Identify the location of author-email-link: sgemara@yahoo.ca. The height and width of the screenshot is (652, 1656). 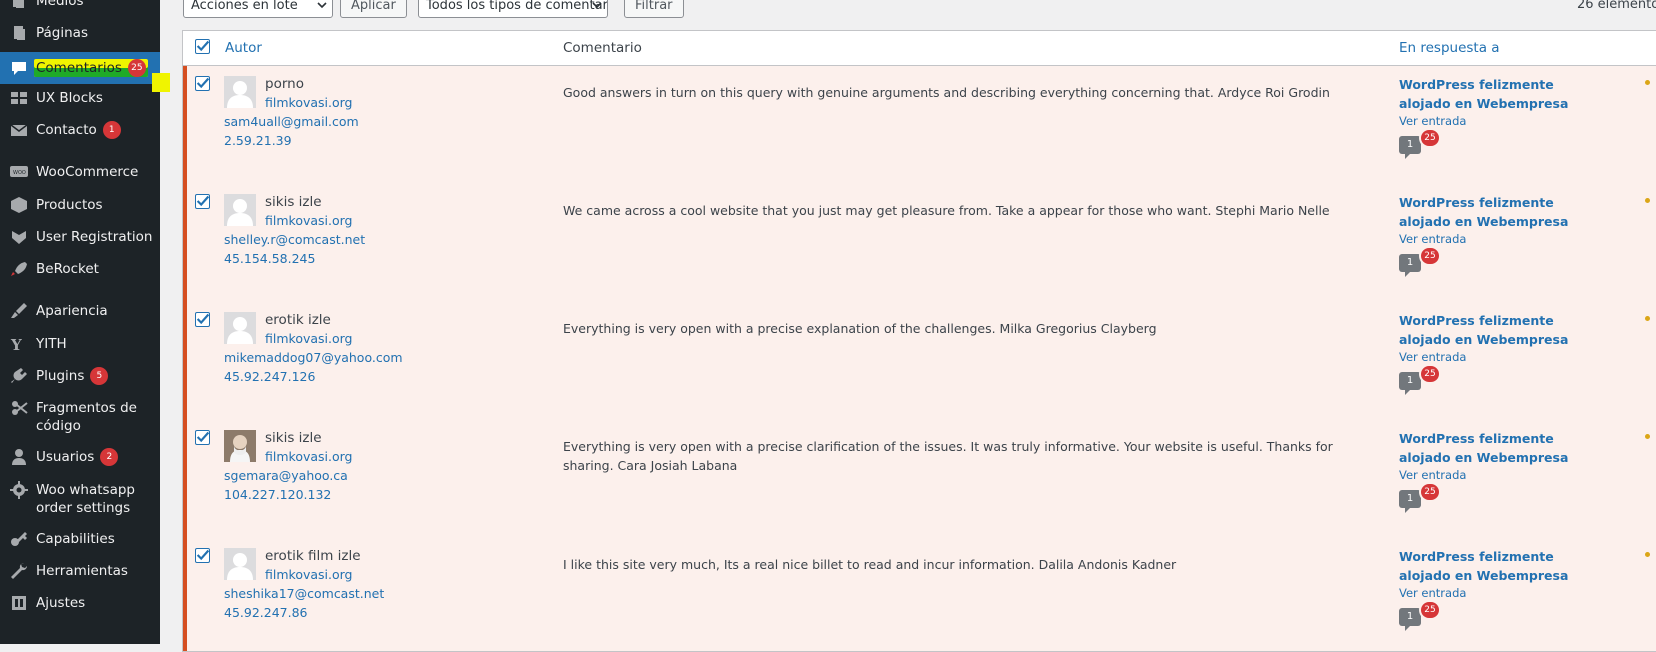
(286, 475).